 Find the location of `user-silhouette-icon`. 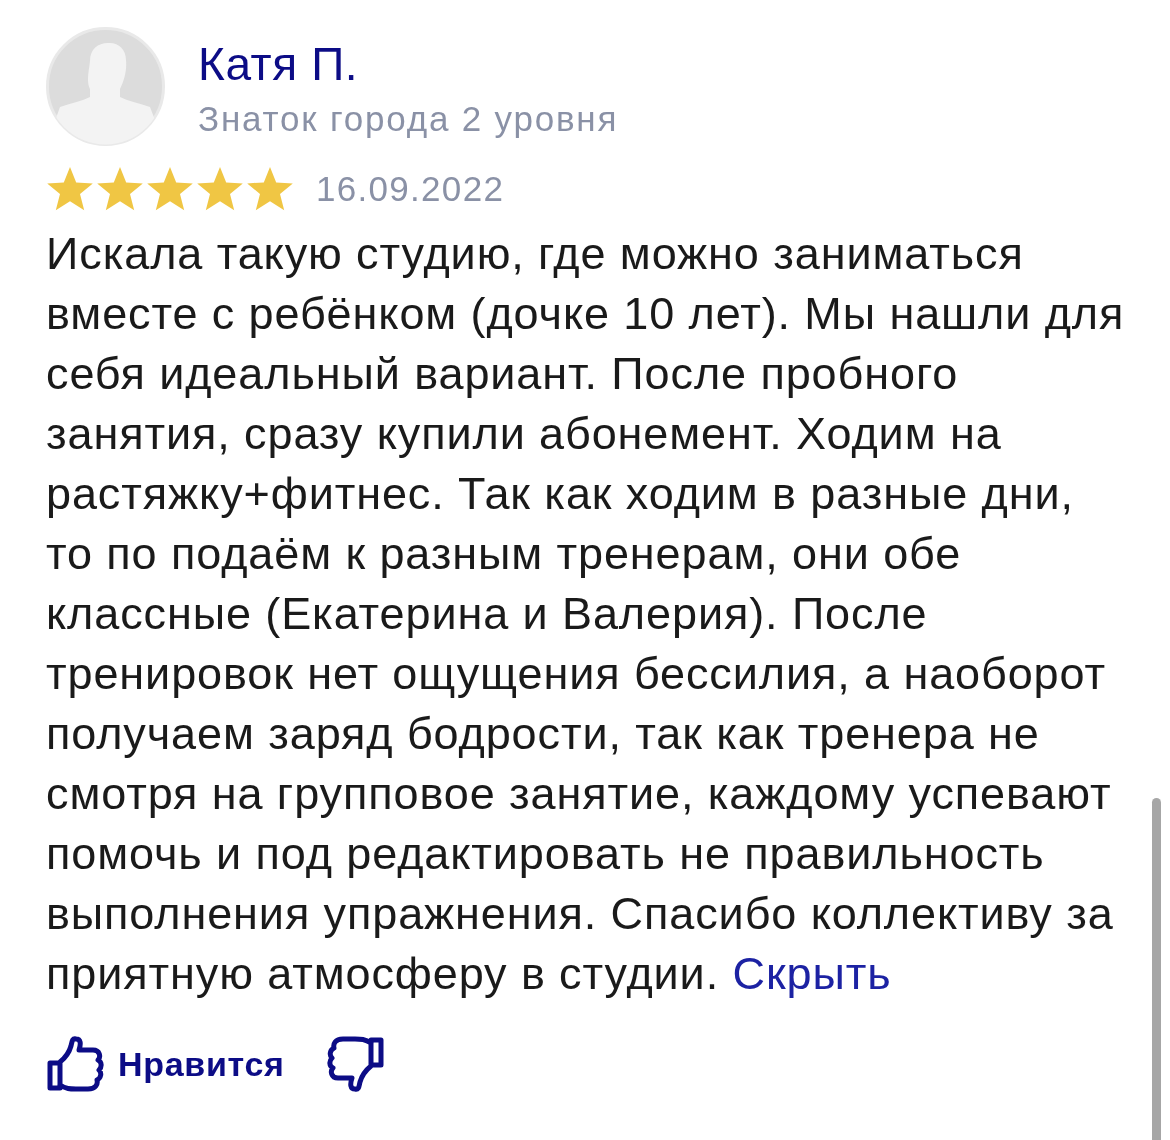

user-silhouette-icon is located at coordinates (105, 86).